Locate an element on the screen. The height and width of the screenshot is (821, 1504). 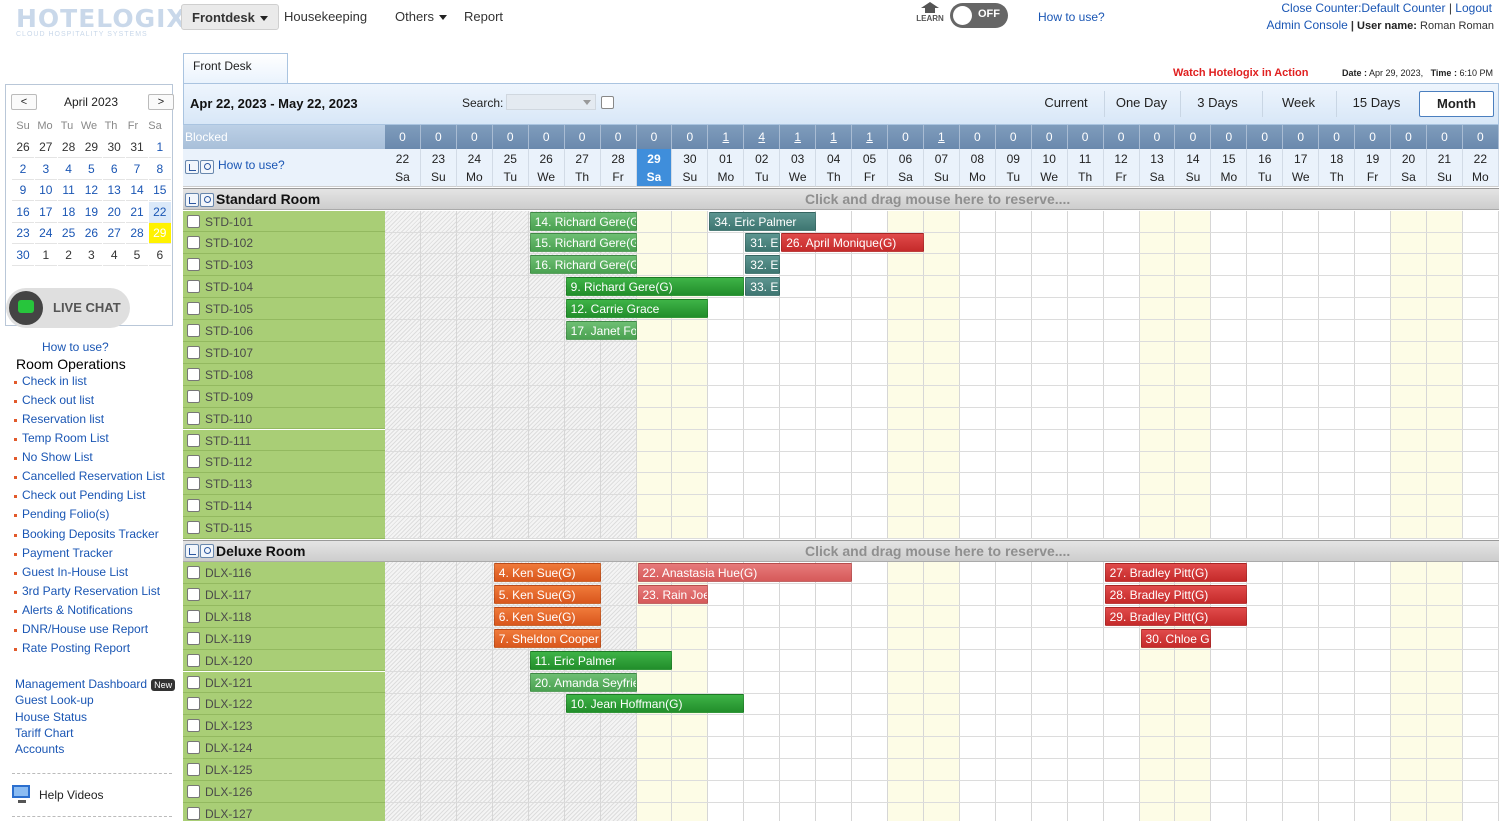
calendar-day: 28 is located at coordinates (137, 234).